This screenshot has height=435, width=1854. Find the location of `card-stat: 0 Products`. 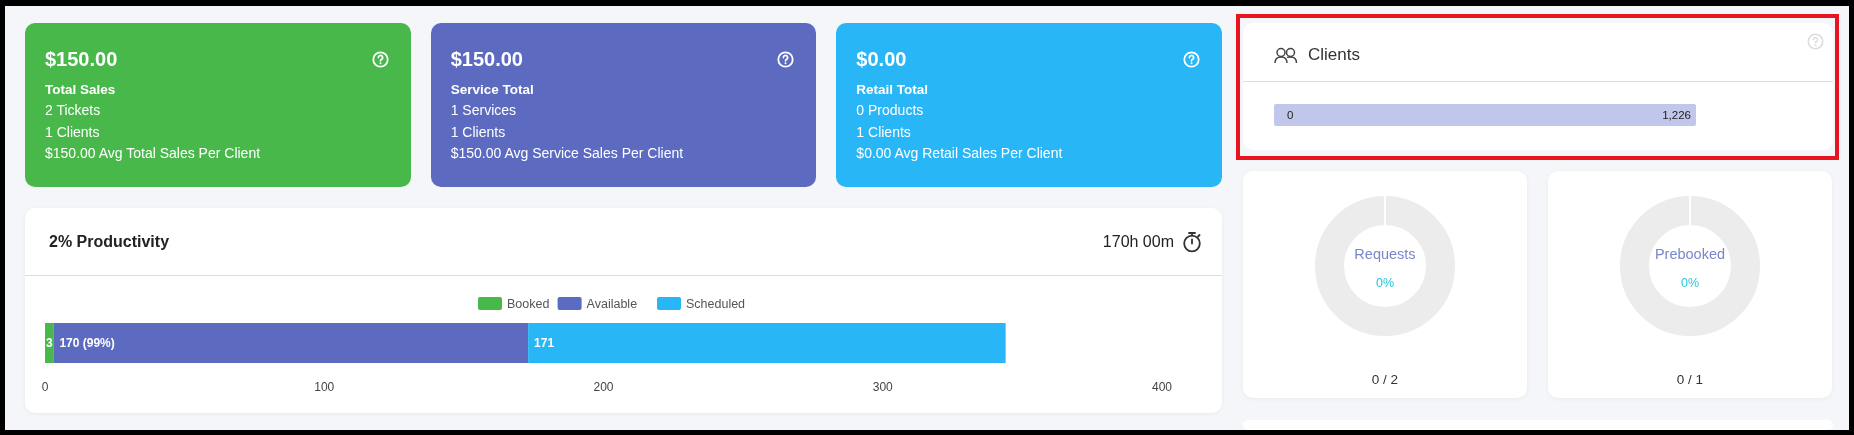

card-stat: 0 Products is located at coordinates (890, 110).